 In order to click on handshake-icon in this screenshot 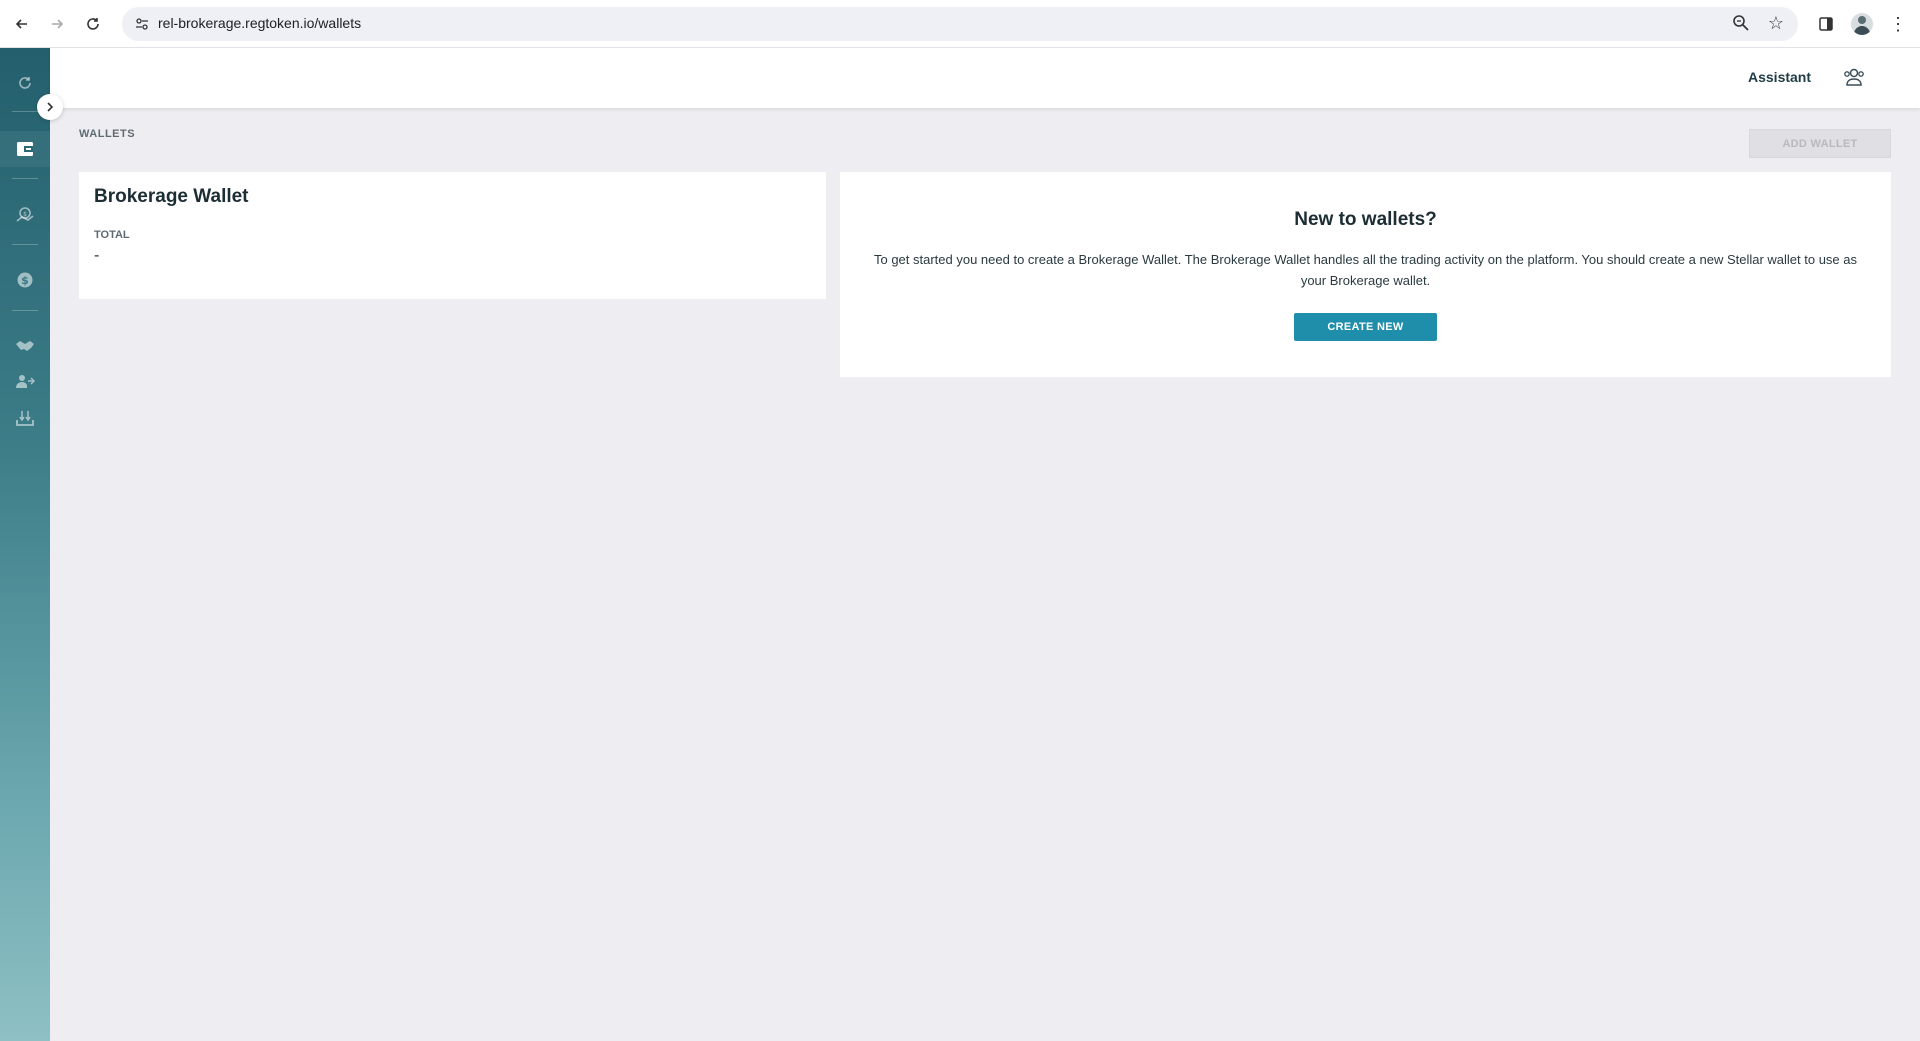, I will do `click(25, 346)`.